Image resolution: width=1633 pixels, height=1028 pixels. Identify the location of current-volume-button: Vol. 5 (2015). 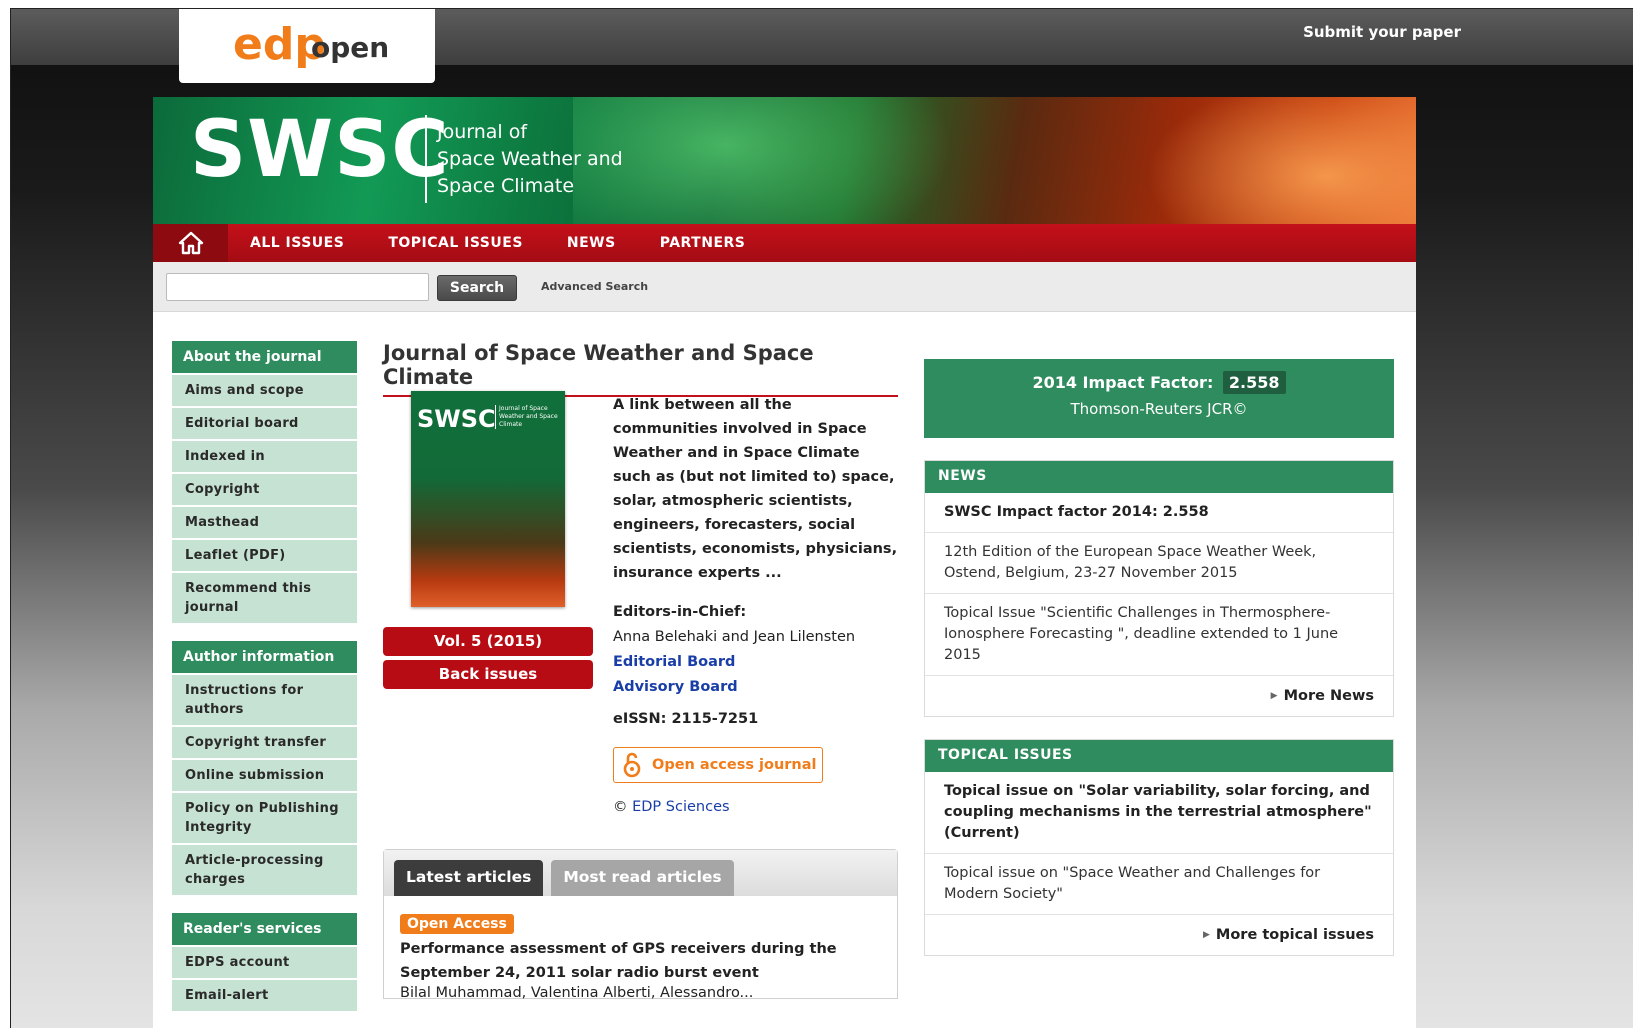
(488, 641).